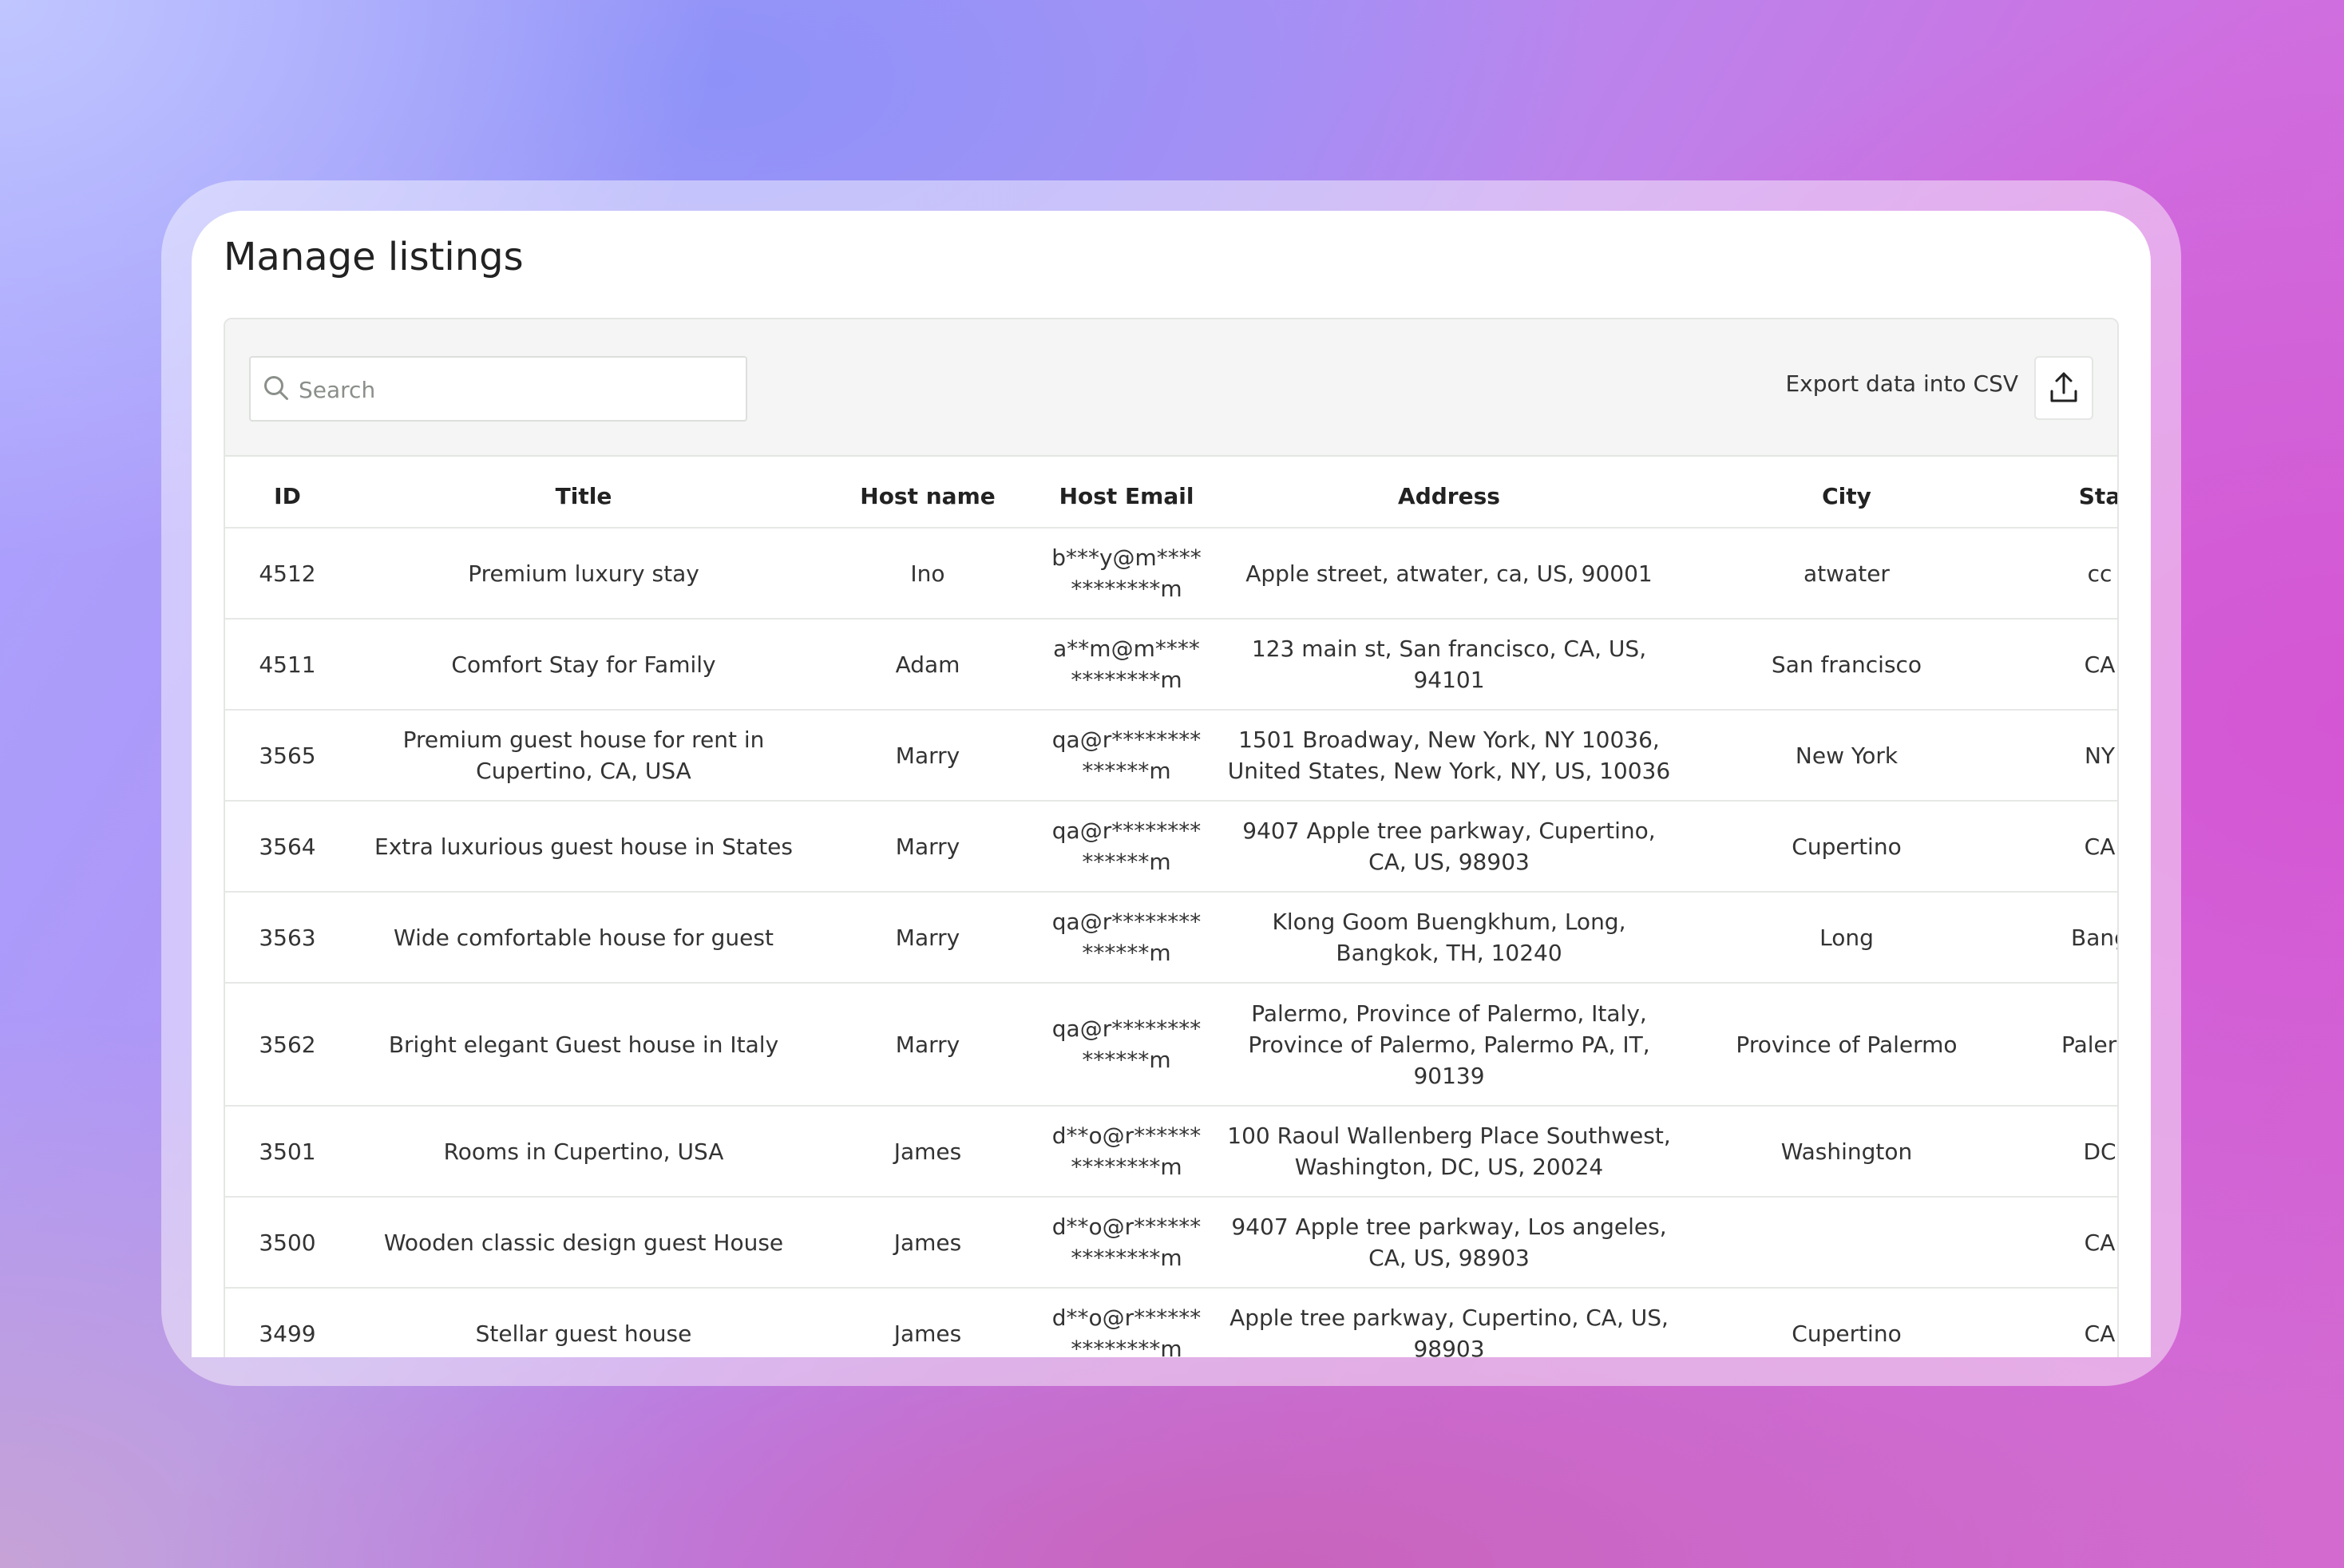 Image resolution: width=2344 pixels, height=1568 pixels. Describe the element at coordinates (276, 388) in the screenshot. I see `search-icon` at that location.